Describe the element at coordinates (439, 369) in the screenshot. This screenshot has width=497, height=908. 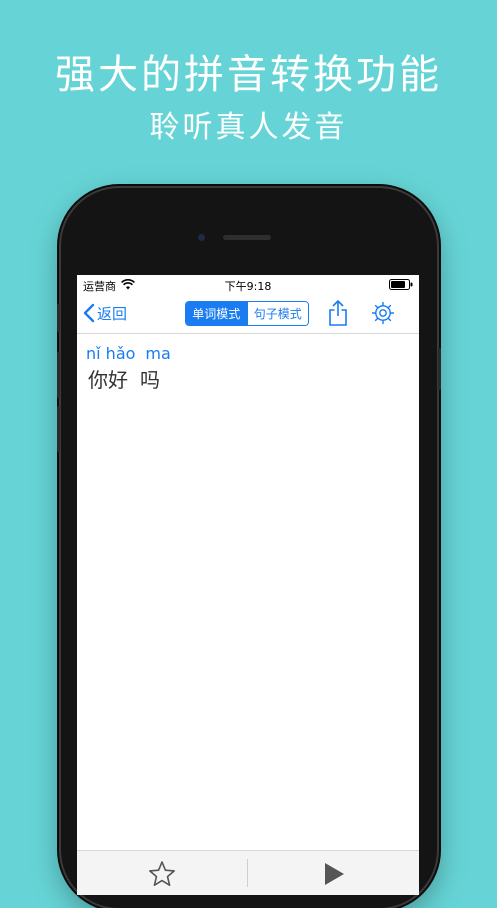
I see `power-button` at that location.